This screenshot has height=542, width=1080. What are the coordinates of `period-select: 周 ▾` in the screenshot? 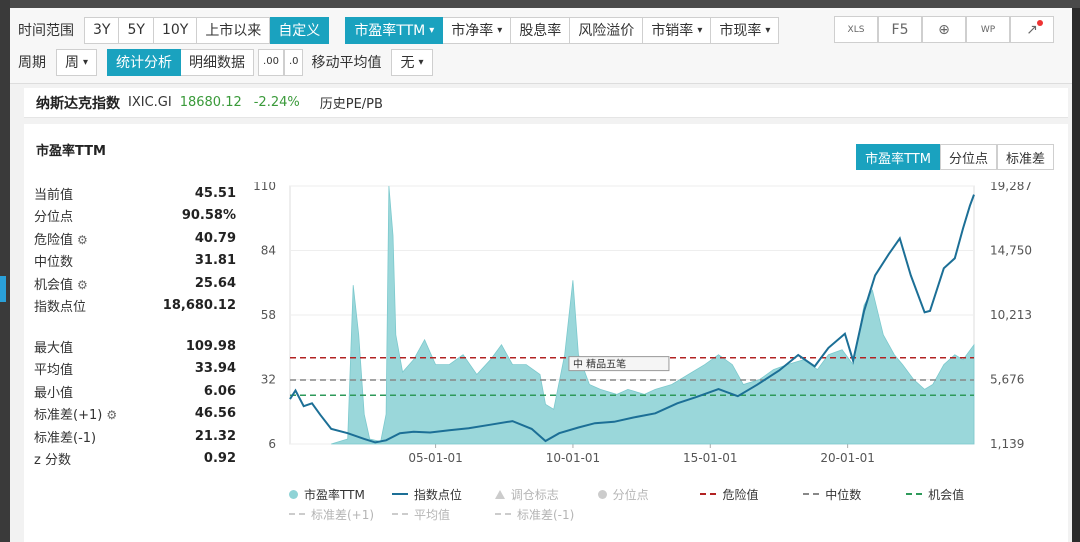 It's located at (77, 62).